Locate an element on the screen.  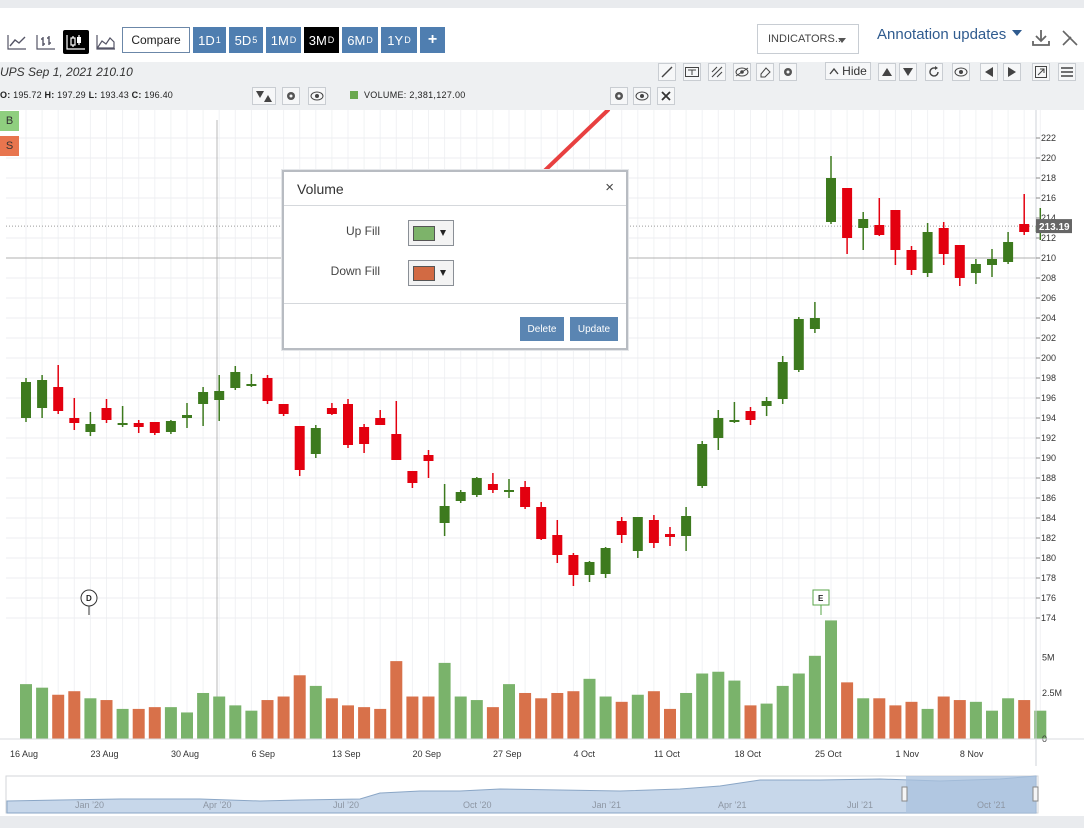
volume-gear-icon is located at coordinates (619, 96).